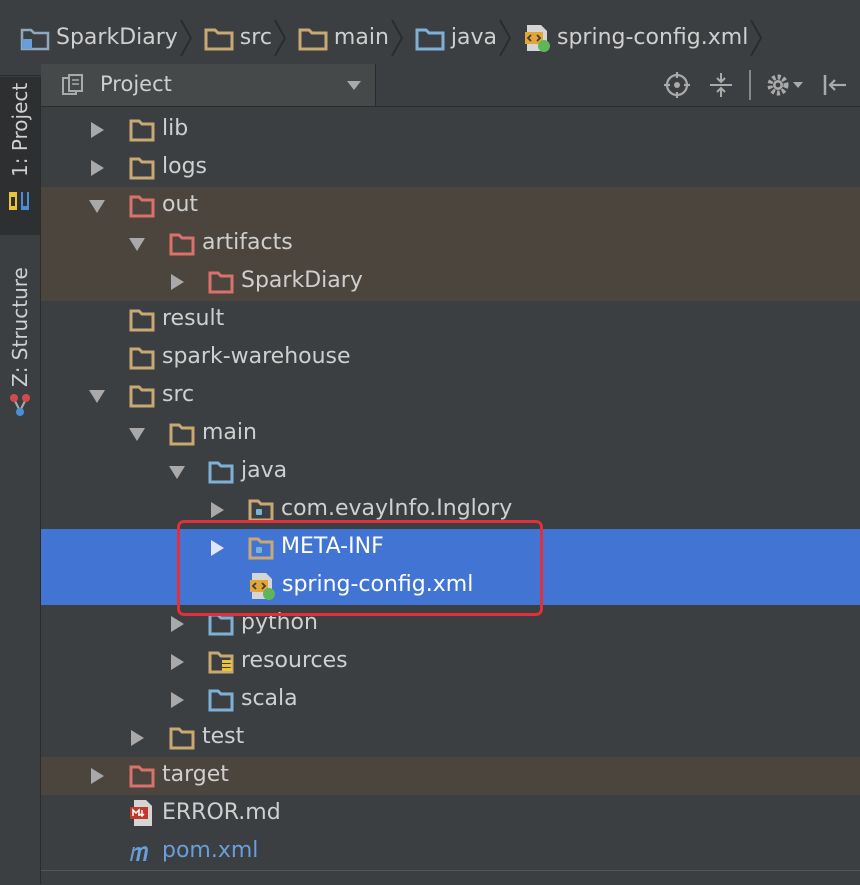 The height and width of the screenshot is (885, 860). I want to click on tree-item-src: src, so click(450, 396).